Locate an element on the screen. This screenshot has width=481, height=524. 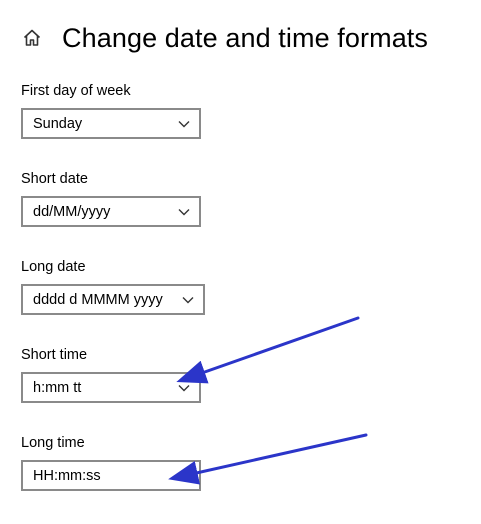
home-icon is located at coordinates (32, 38).